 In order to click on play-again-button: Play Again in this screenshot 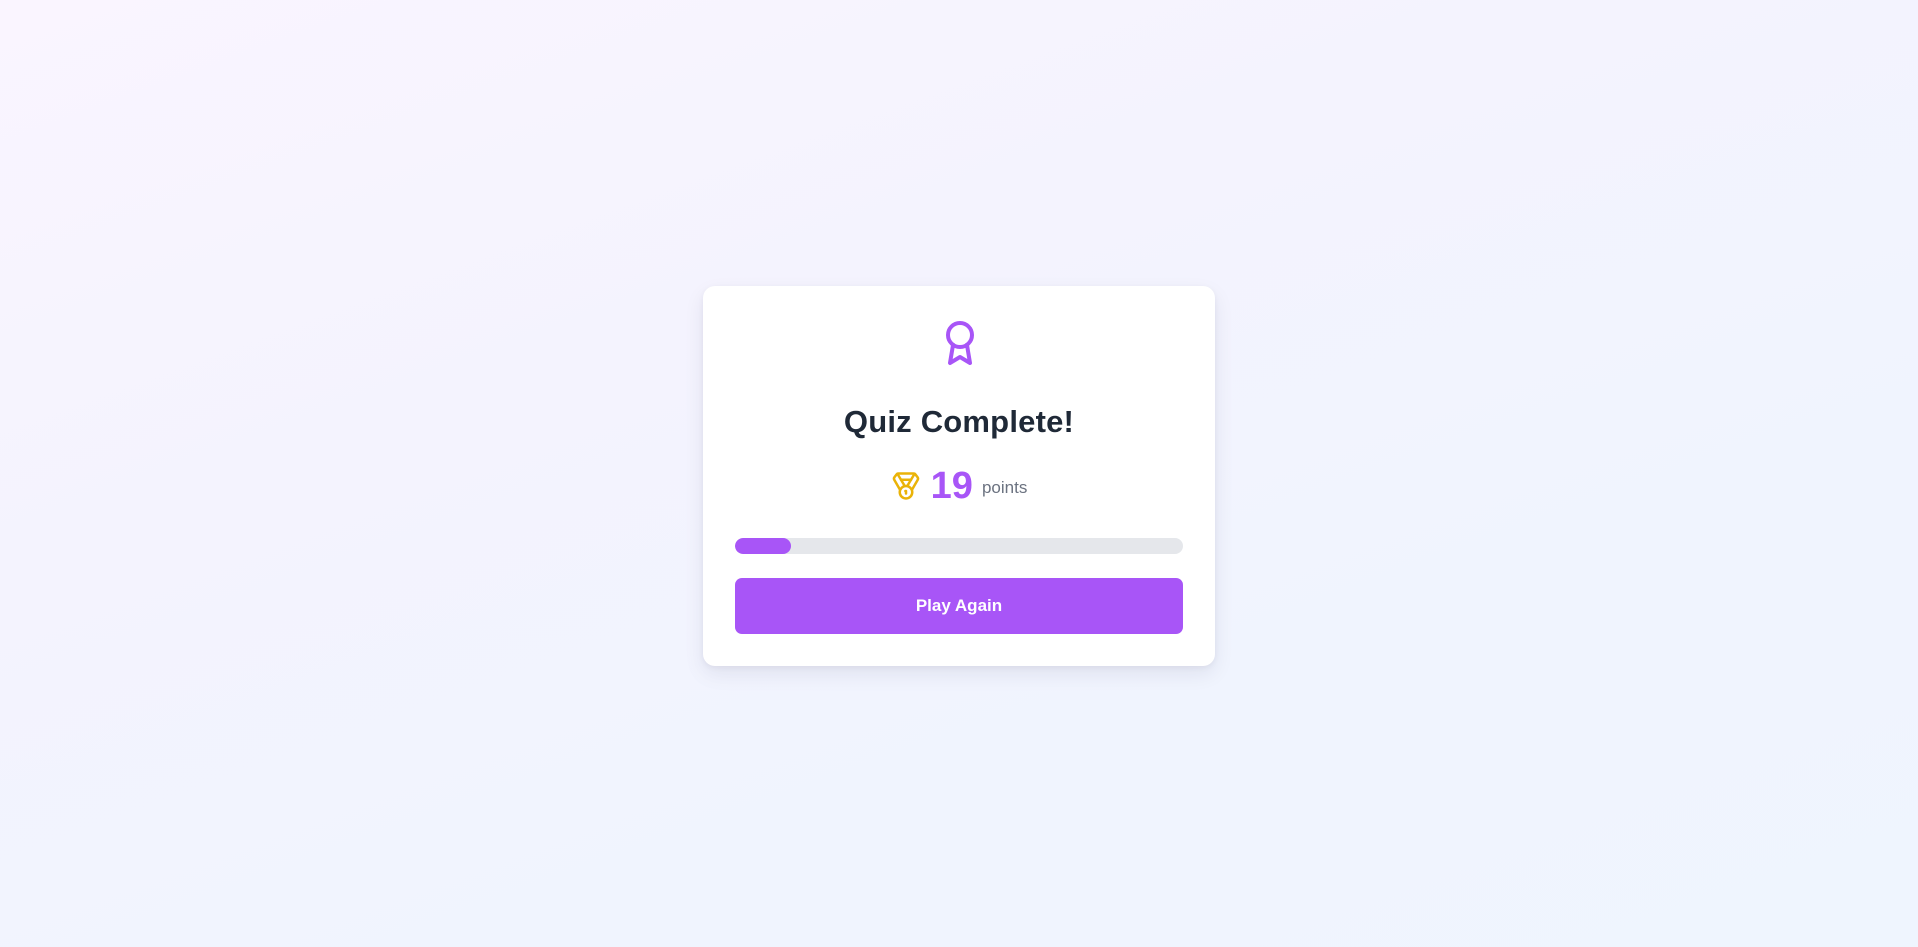, I will do `click(959, 606)`.